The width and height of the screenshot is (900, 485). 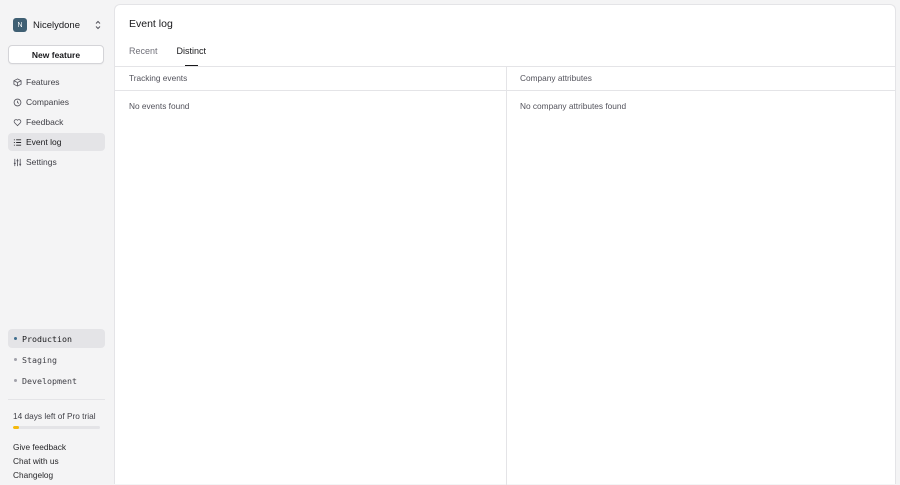 I want to click on sidebar-divider, so click(x=56, y=399).